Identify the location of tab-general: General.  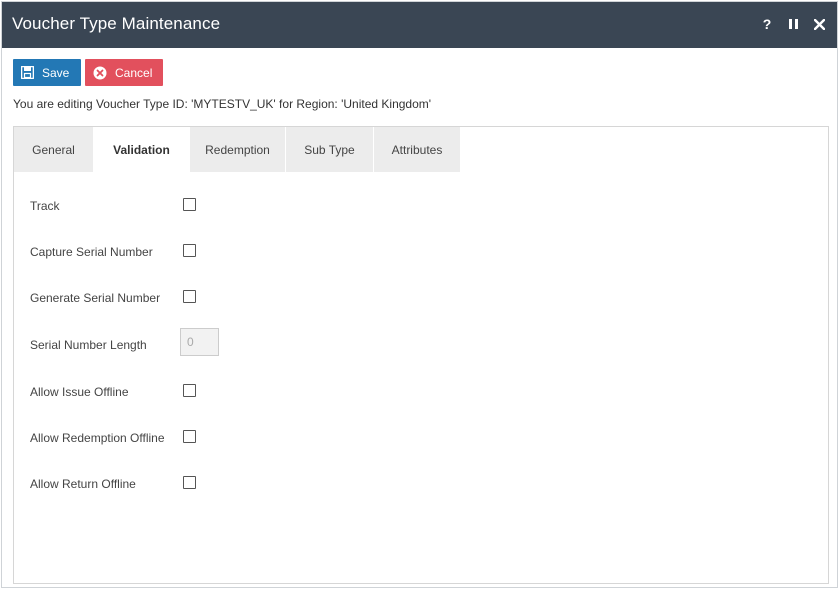
(54, 149).